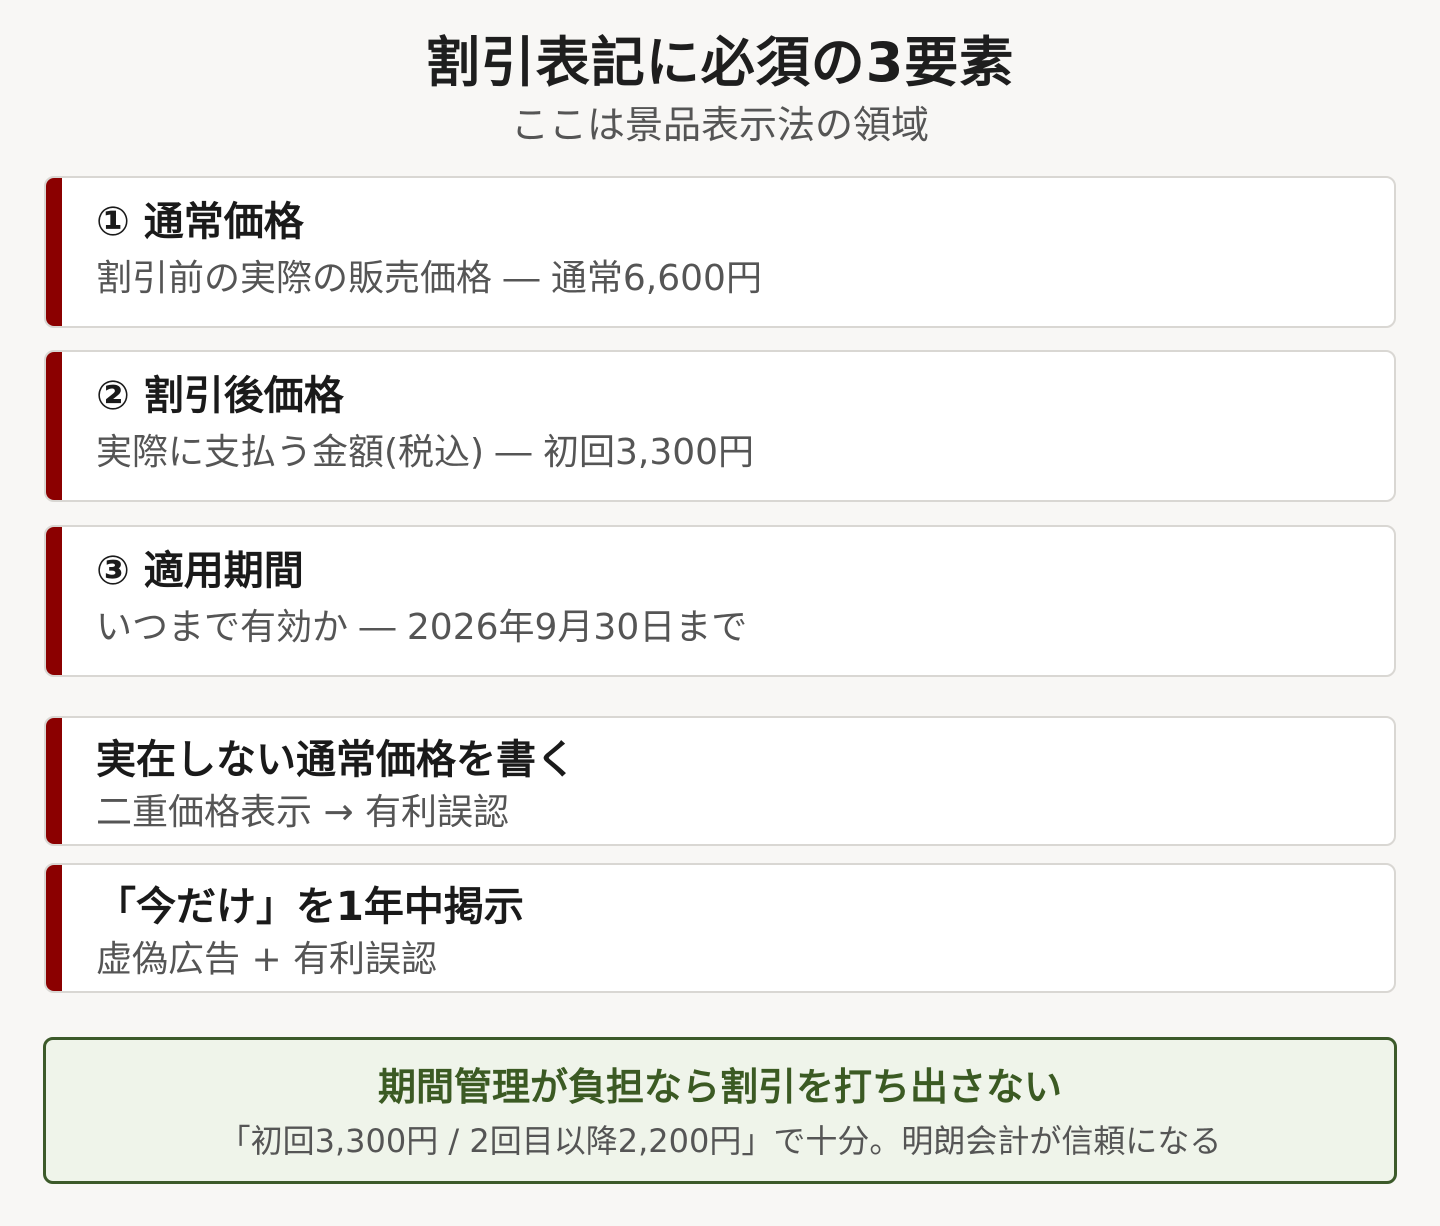 The image size is (1440, 1226). I want to click on element-heading: ③ 適用期間, so click(200, 571).